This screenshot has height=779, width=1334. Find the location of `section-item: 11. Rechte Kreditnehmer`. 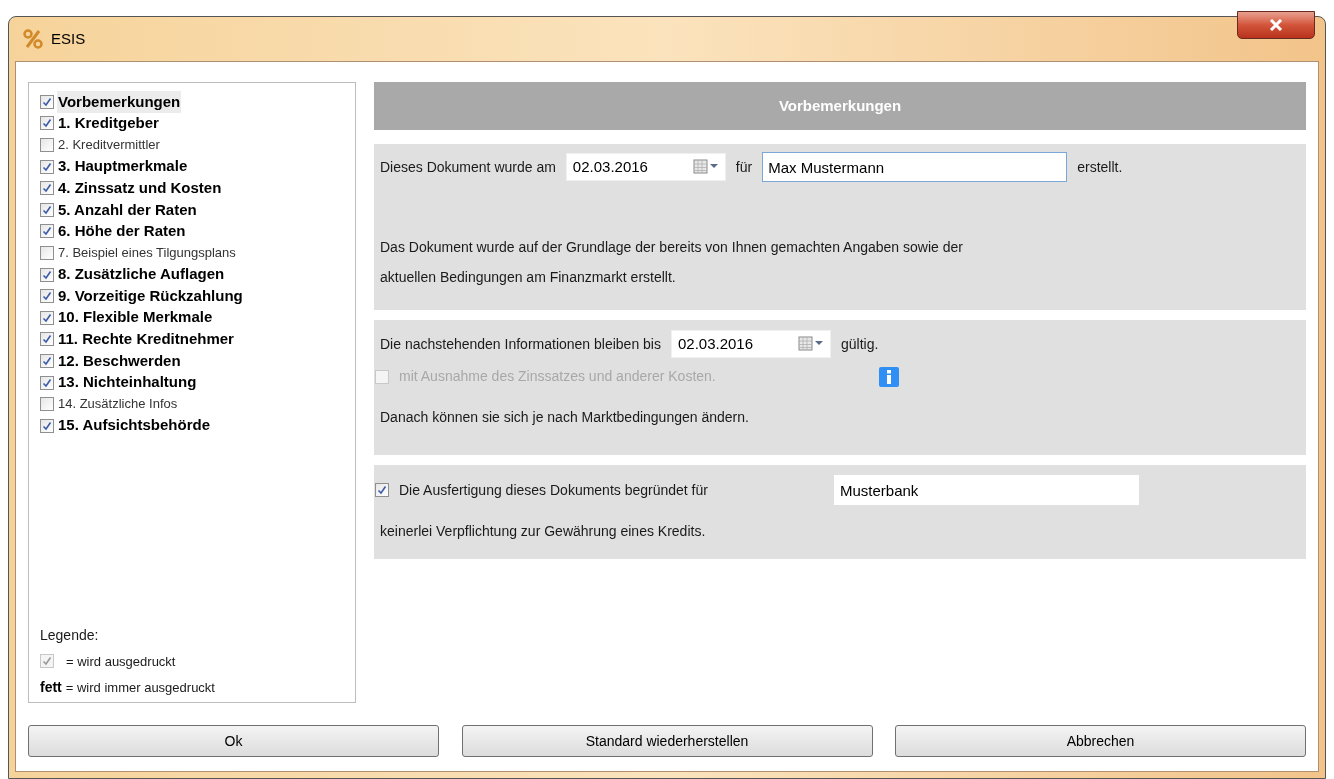

section-item: 11. Rechte Kreditnehmer is located at coordinates (146, 339).